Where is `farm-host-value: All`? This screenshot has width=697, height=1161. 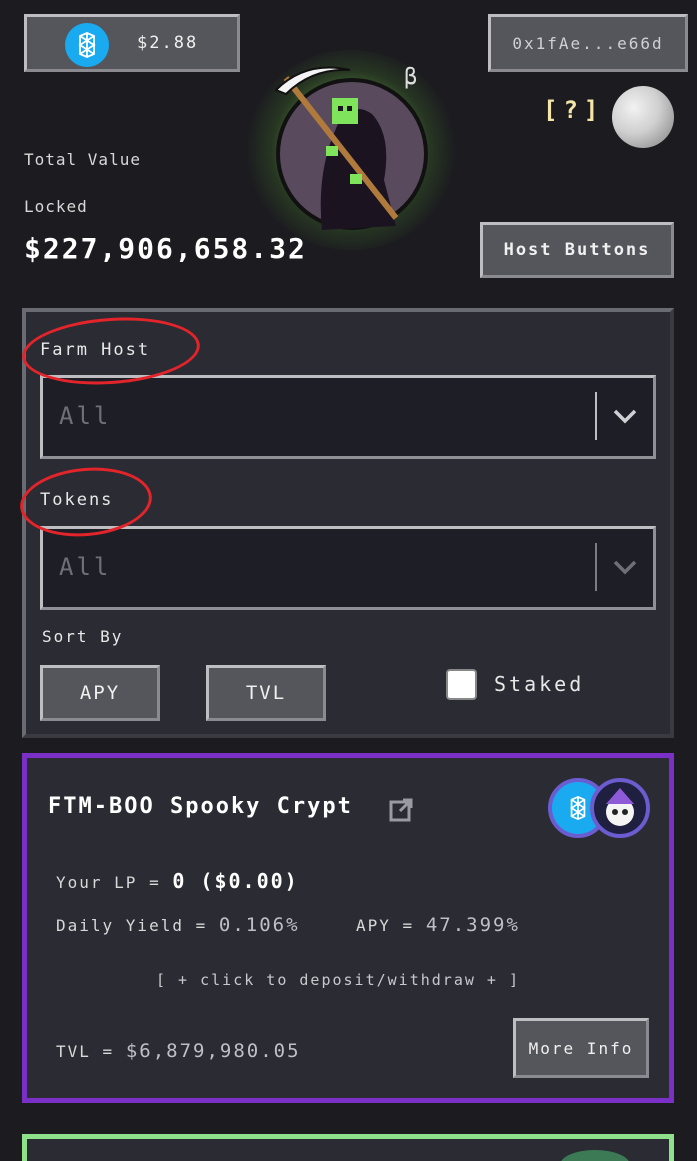
farm-host-value: All is located at coordinates (85, 416).